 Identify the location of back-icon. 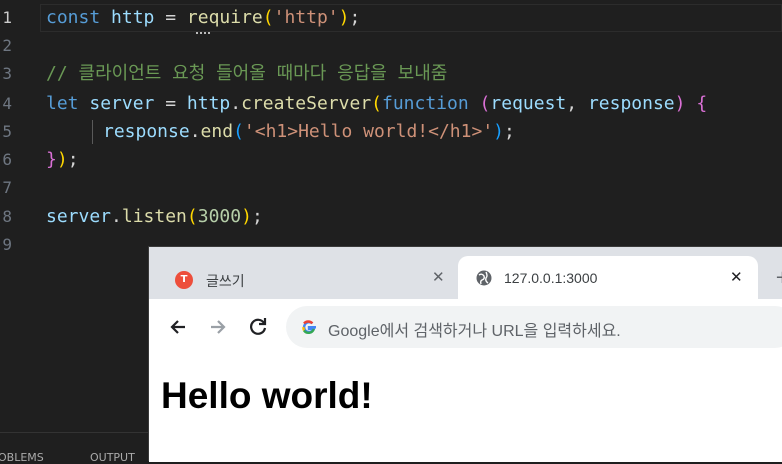
(178, 327).